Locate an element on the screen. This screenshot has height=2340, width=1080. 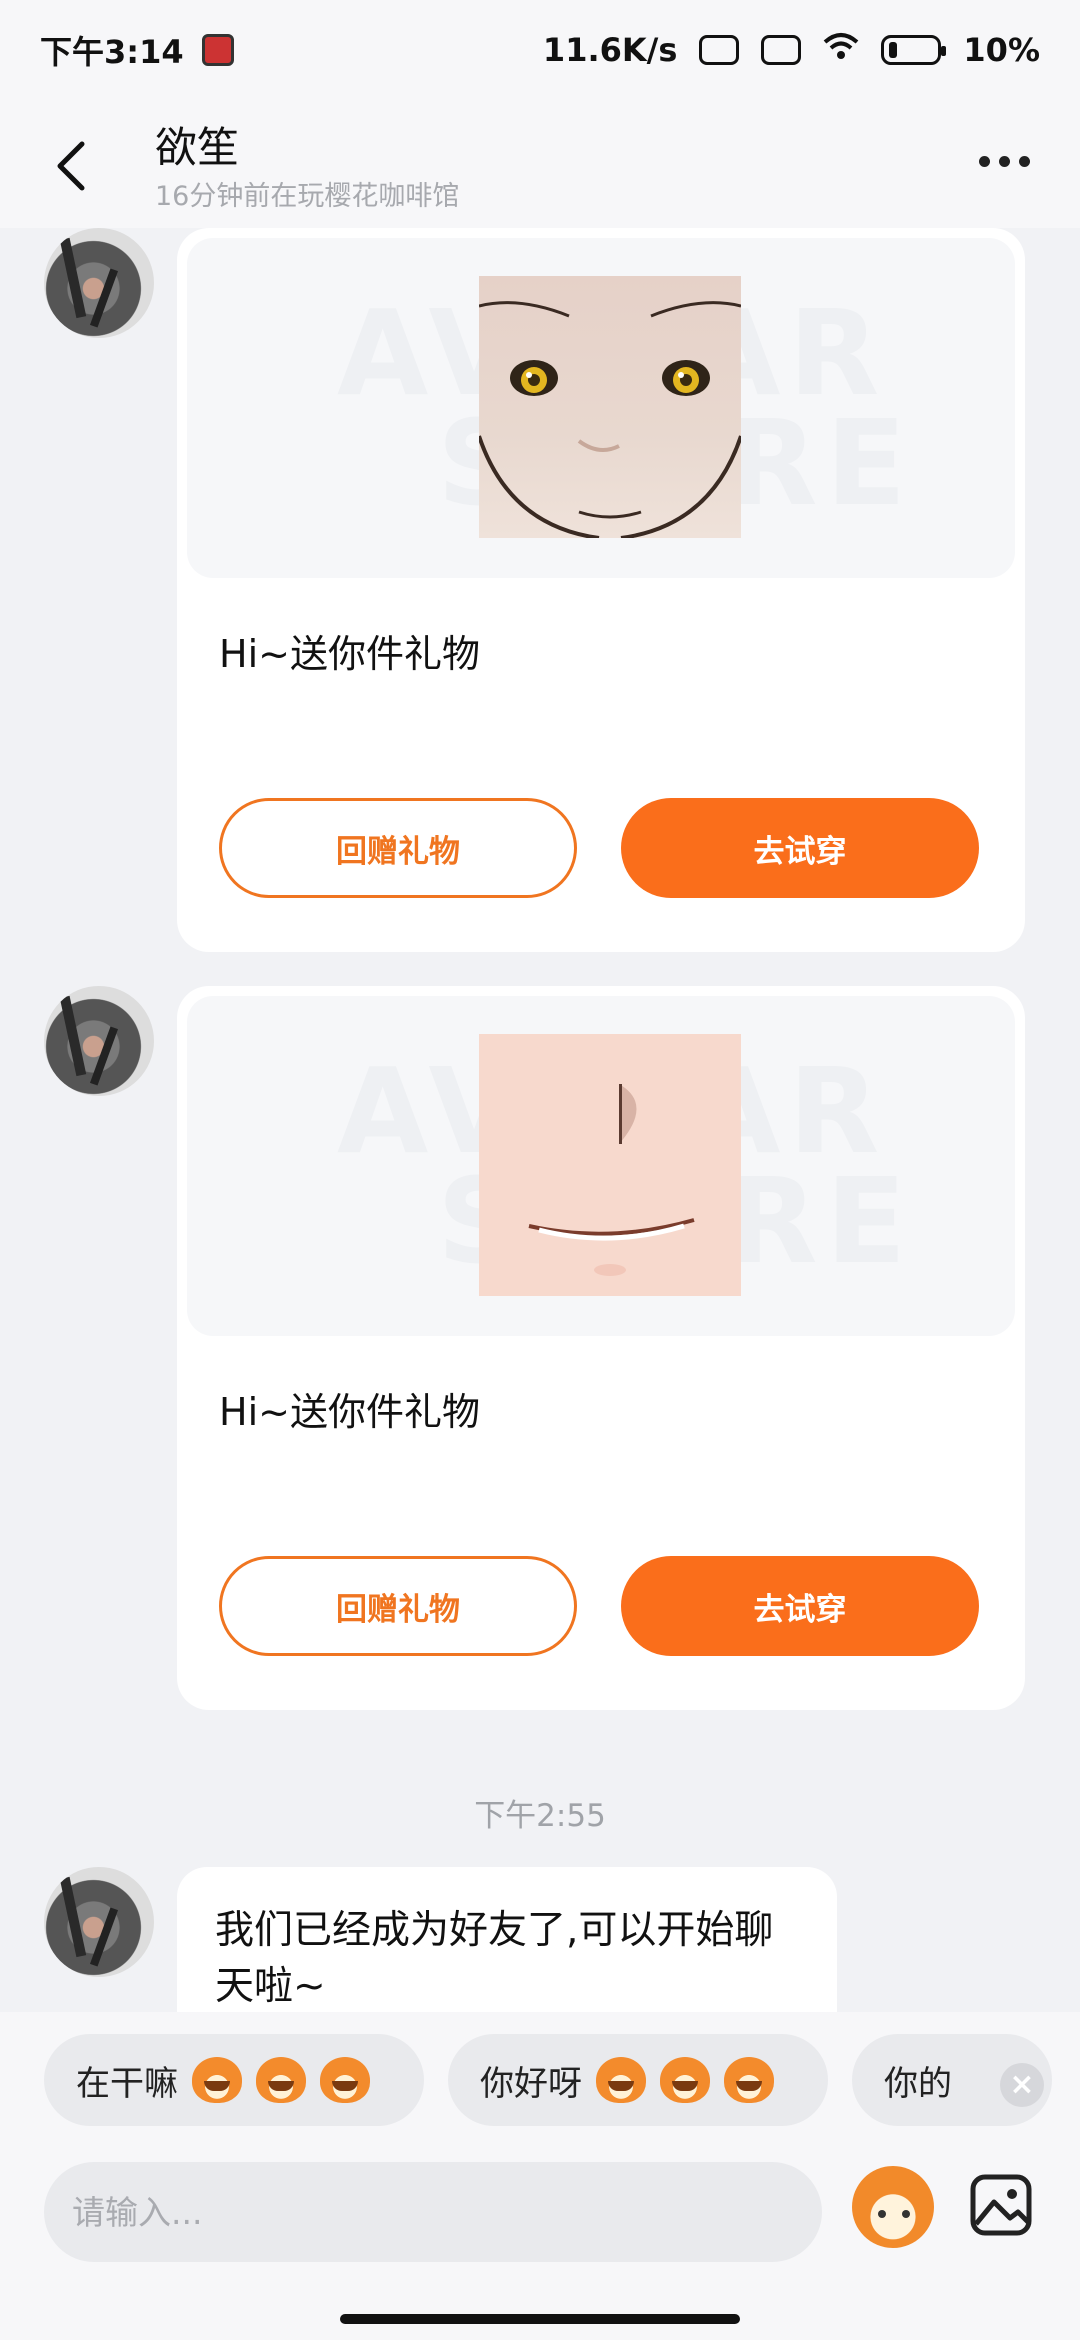
more-options-button is located at coordinates (1004, 161).